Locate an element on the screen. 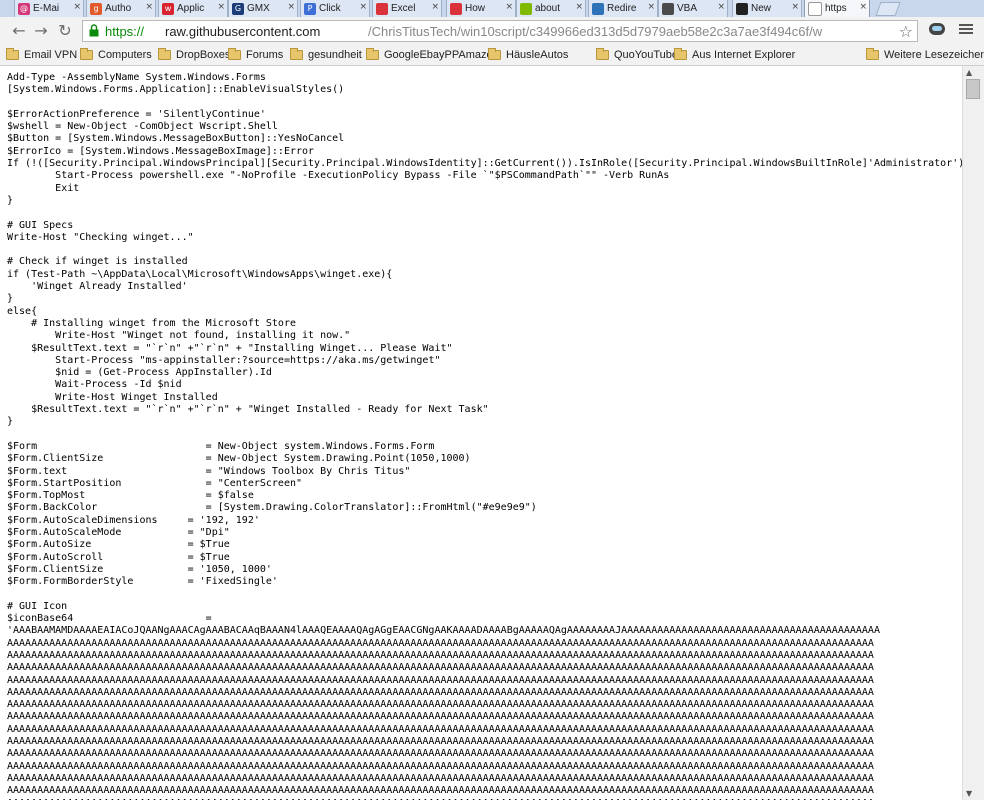  tab-2: w Applic × is located at coordinates (193, 8).